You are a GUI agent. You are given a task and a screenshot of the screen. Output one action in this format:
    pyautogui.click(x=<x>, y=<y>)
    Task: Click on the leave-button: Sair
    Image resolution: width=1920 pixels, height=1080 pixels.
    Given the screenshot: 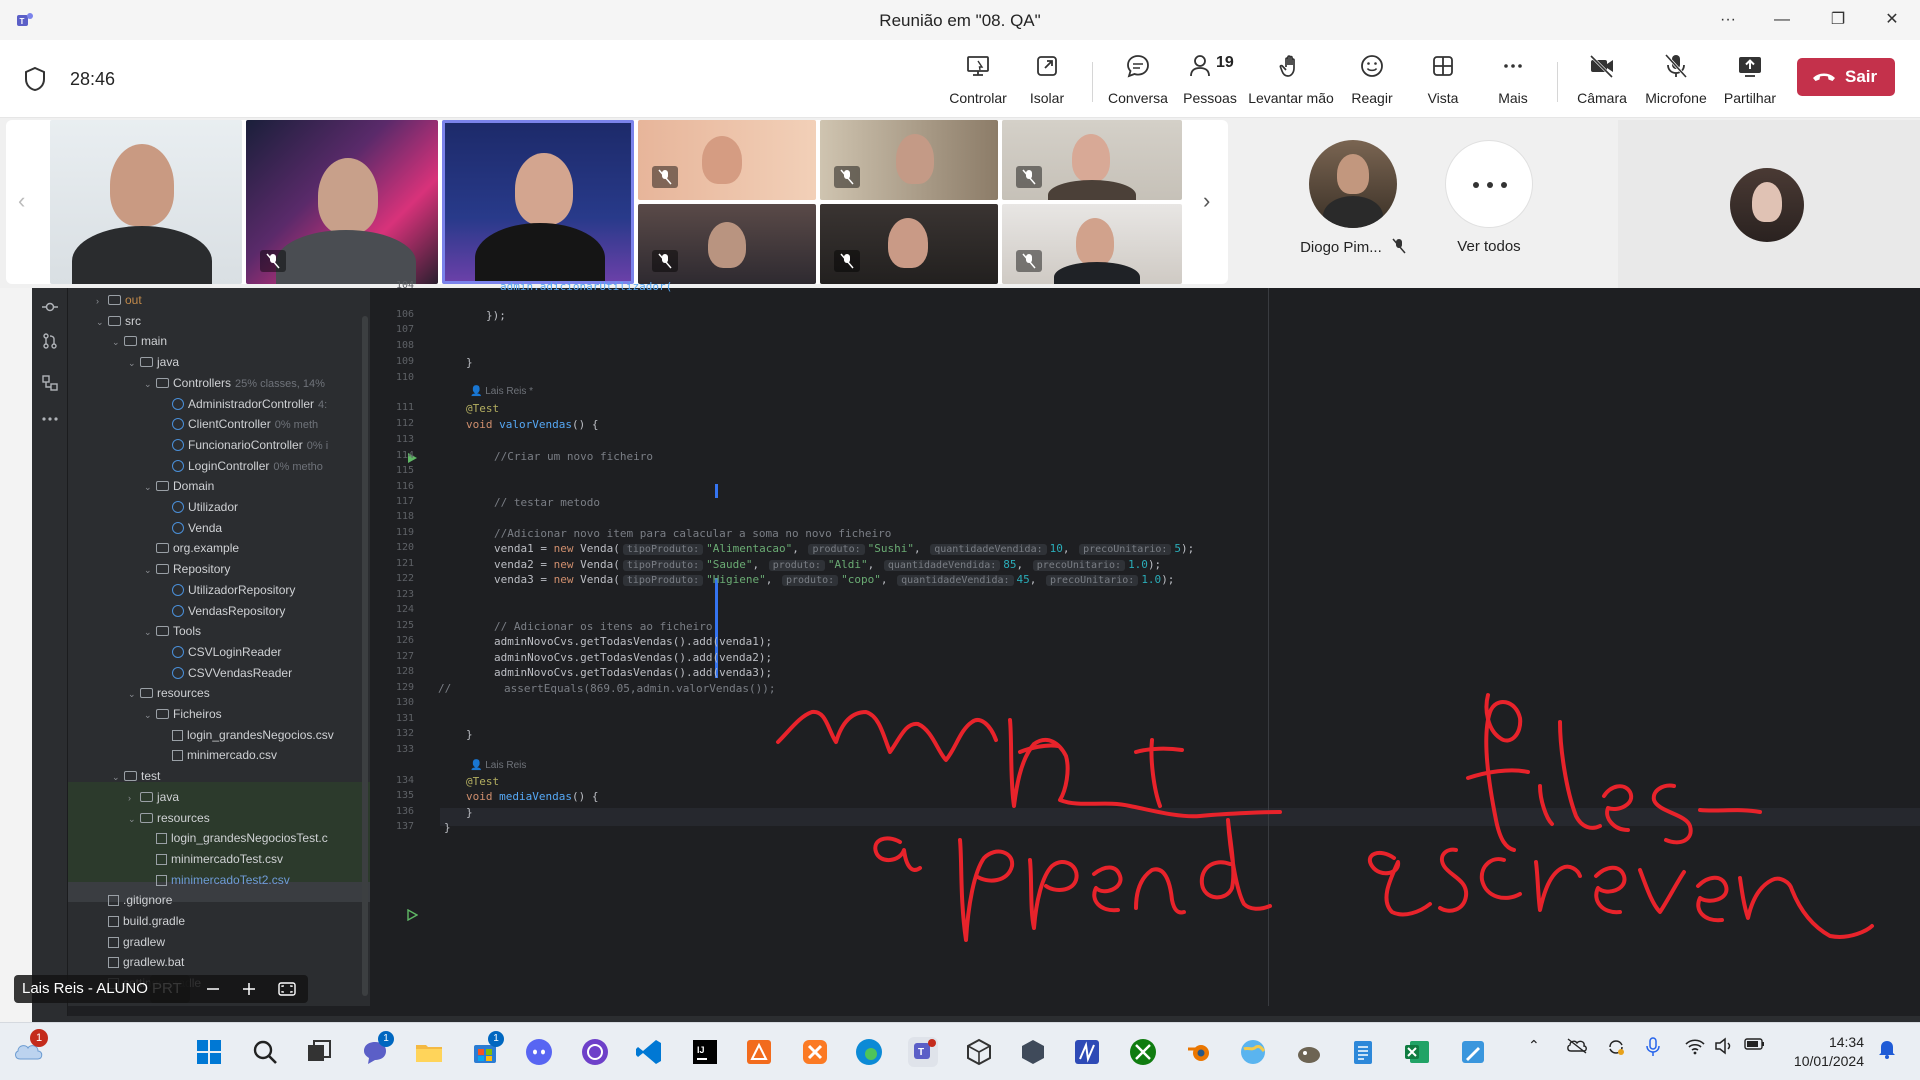 What is the action you would take?
    pyautogui.click(x=1846, y=77)
    